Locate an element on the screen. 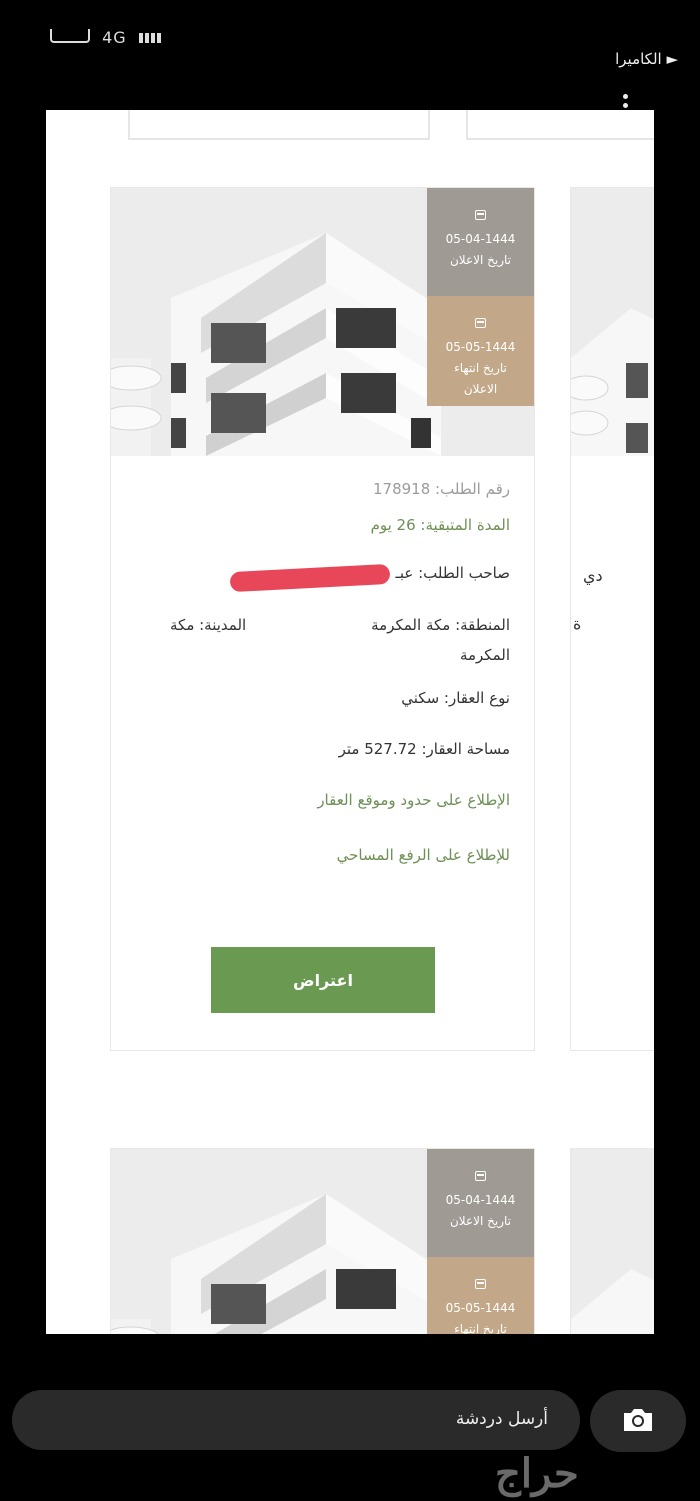 This screenshot has width=700, height=1501. request-number: رقم الطلب: 178918 is located at coordinates (441, 489).